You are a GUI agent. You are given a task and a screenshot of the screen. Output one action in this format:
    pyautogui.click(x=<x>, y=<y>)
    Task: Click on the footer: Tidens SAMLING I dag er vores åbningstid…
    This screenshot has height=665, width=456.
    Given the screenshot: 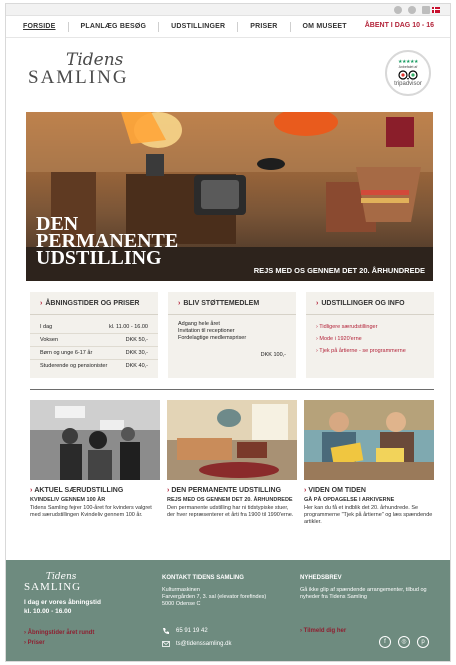 What is the action you would take?
    pyautogui.click(x=228, y=610)
    